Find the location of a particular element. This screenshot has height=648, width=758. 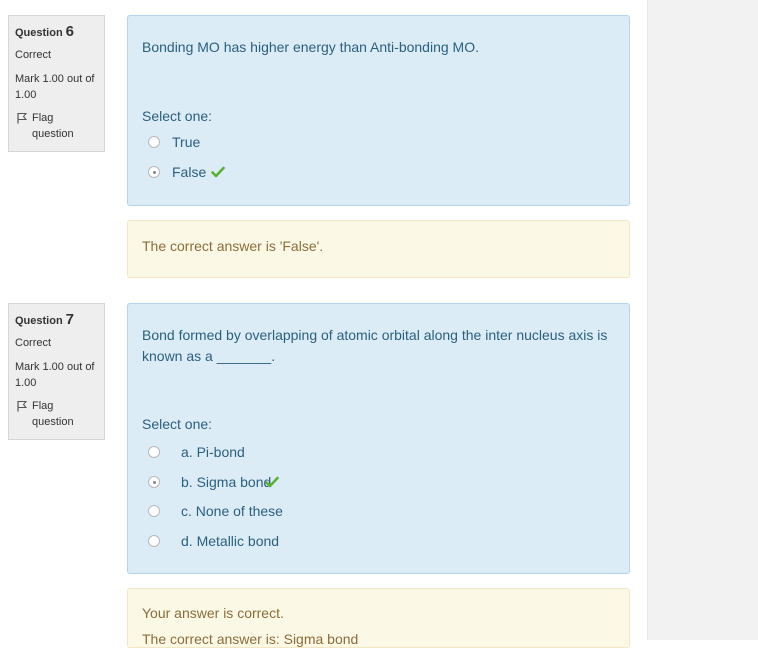

correct-answer-text: The correct answer is 'False'. is located at coordinates (233, 246).